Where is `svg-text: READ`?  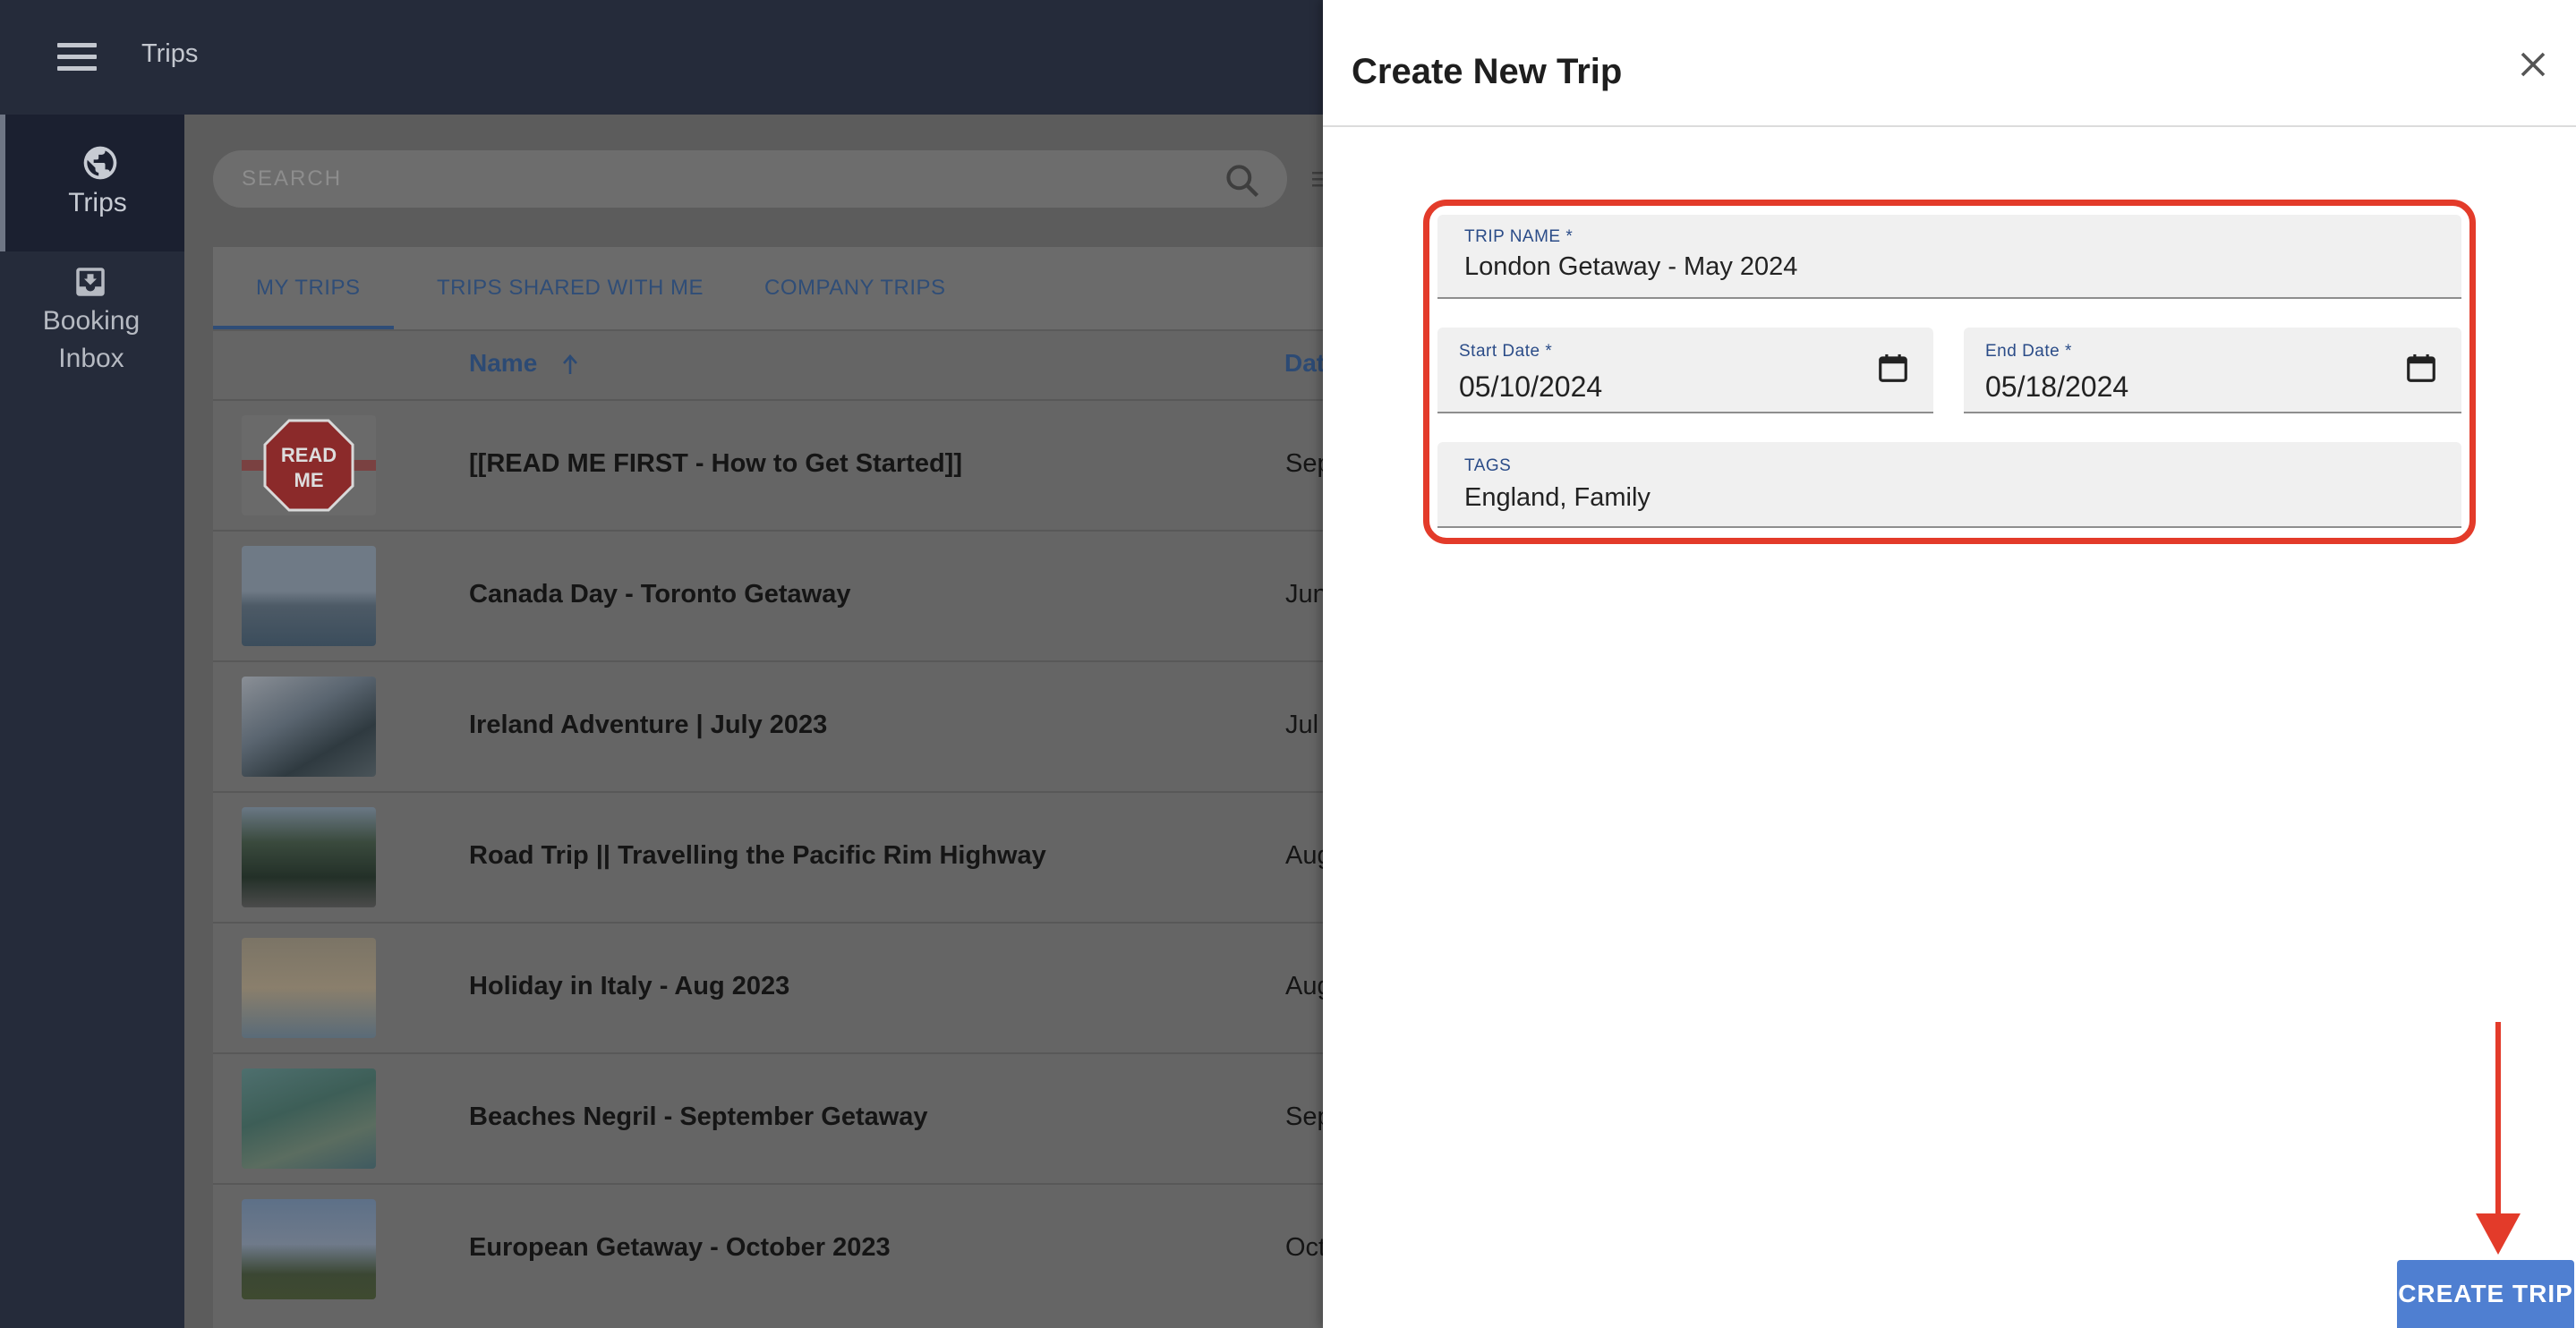
svg-text: READ is located at coordinates (309, 455).